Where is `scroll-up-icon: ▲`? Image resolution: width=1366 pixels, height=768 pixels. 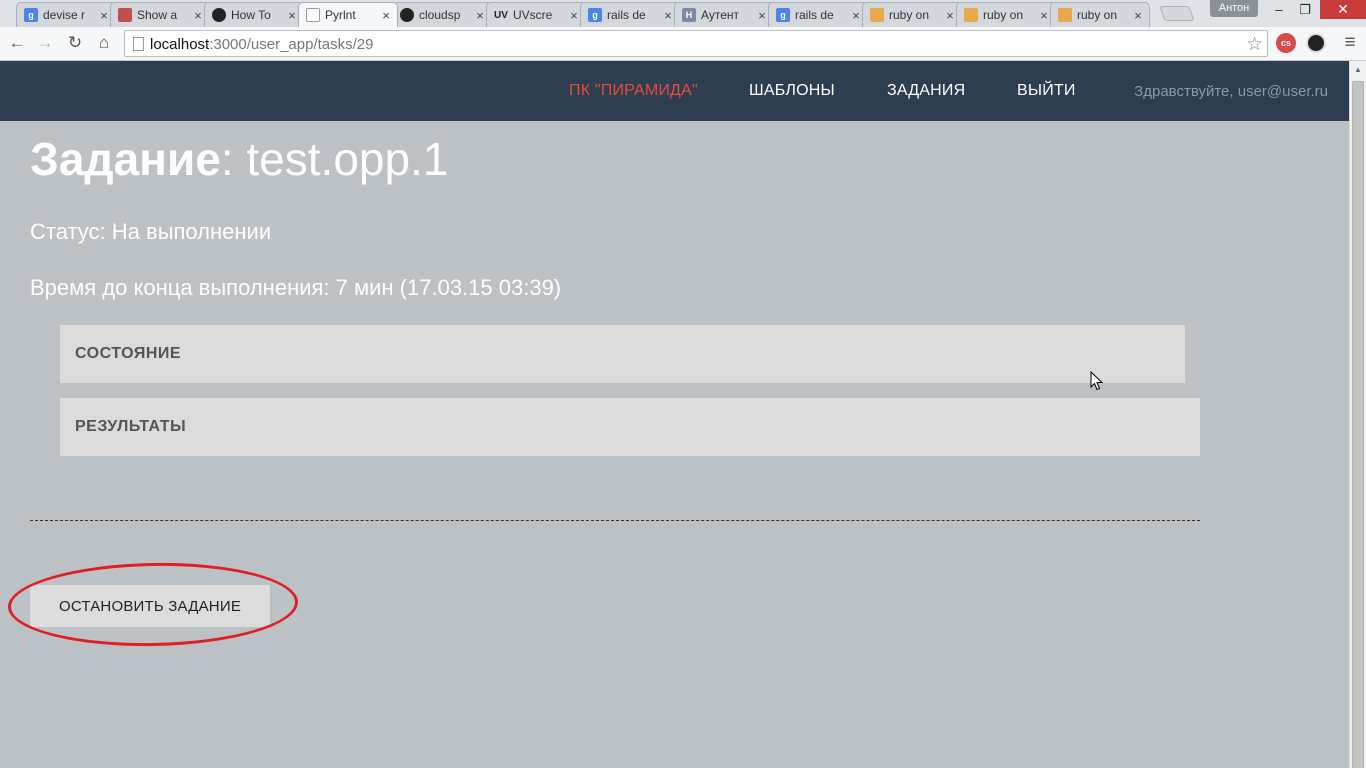 scroll-up-icon: ▲ is located at coordinates (1358, 69).